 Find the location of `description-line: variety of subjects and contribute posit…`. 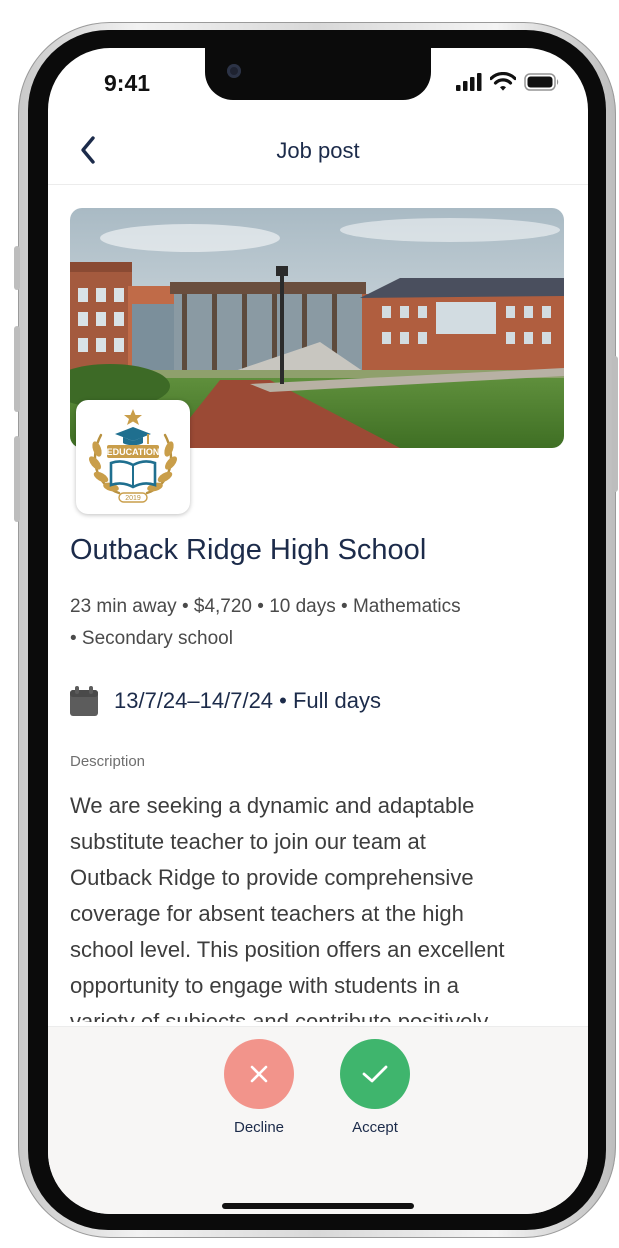

description-line: variety of subjects and contribute posit… is located at coordinates (279, 1015).